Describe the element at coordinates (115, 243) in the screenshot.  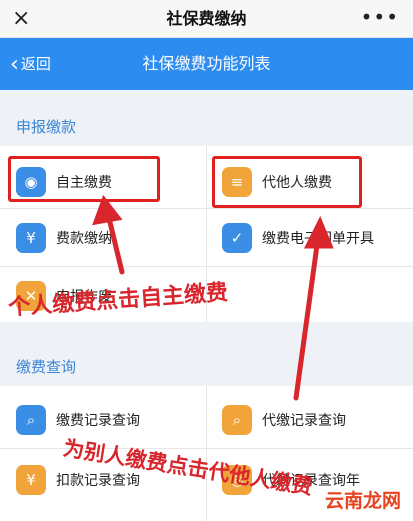
I see `arrow-self-pay` at that location.